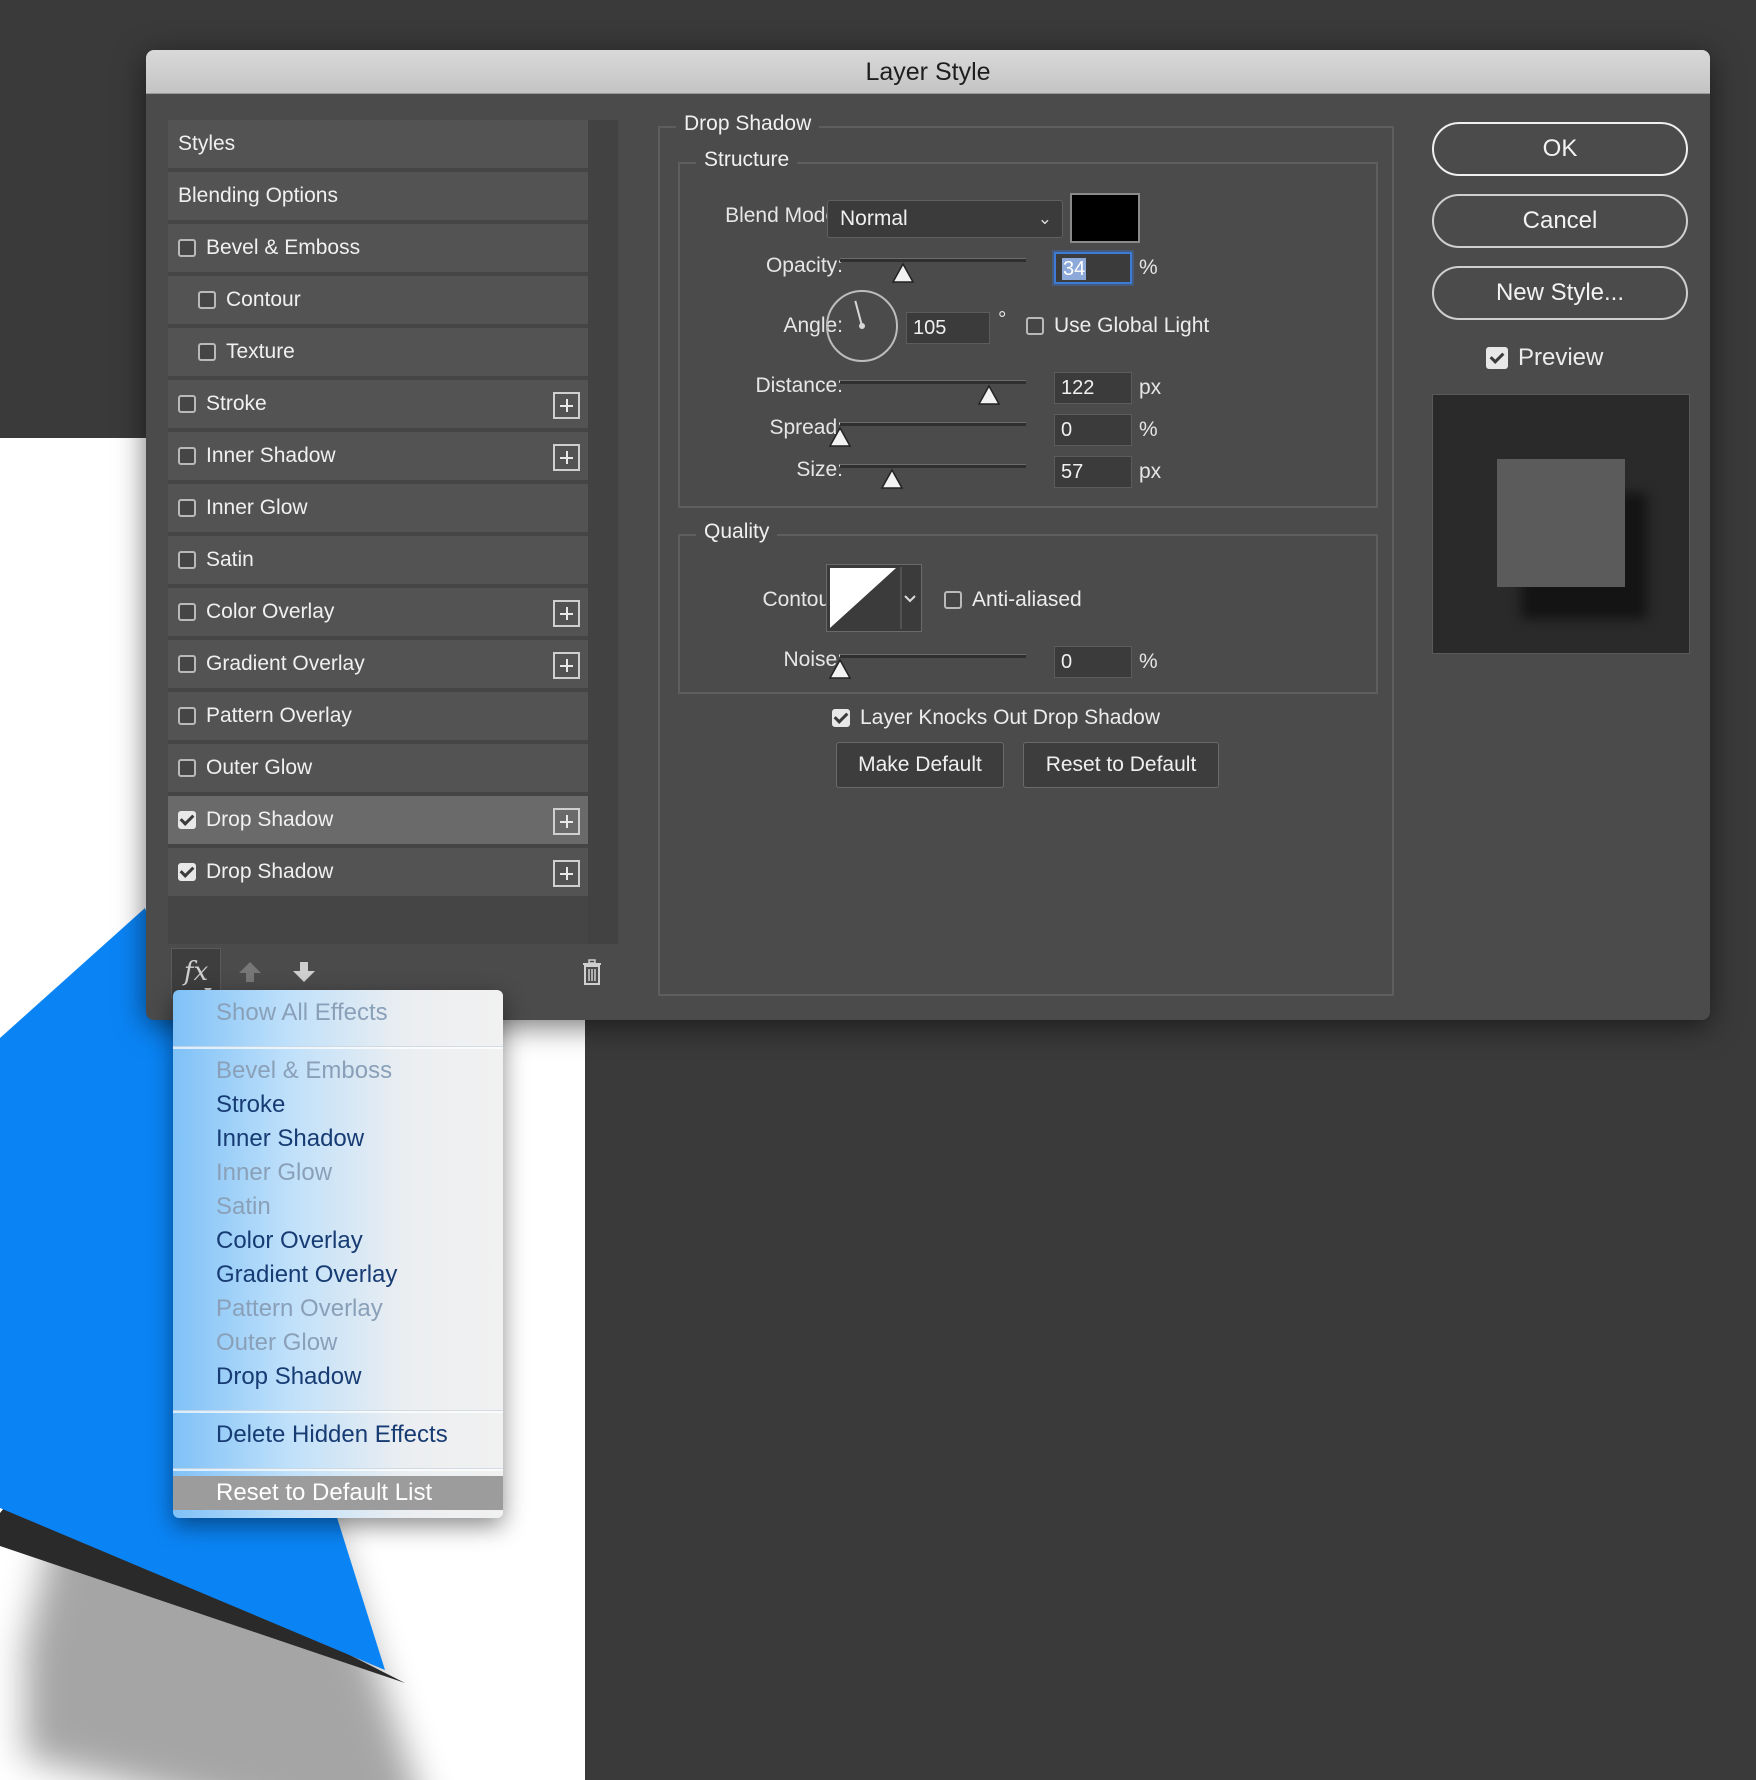 The width and height of the screenshot is (1756, 1780). Describe the element at coordinates (903, 273) in the screenshot. I see `opacity-slider-thumb` at that location.